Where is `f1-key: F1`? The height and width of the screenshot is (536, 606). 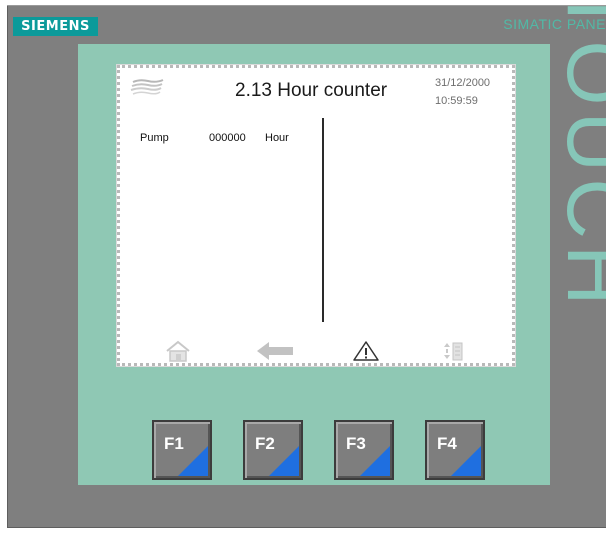
f1-key: F1 is located at coordinates (182, 450).